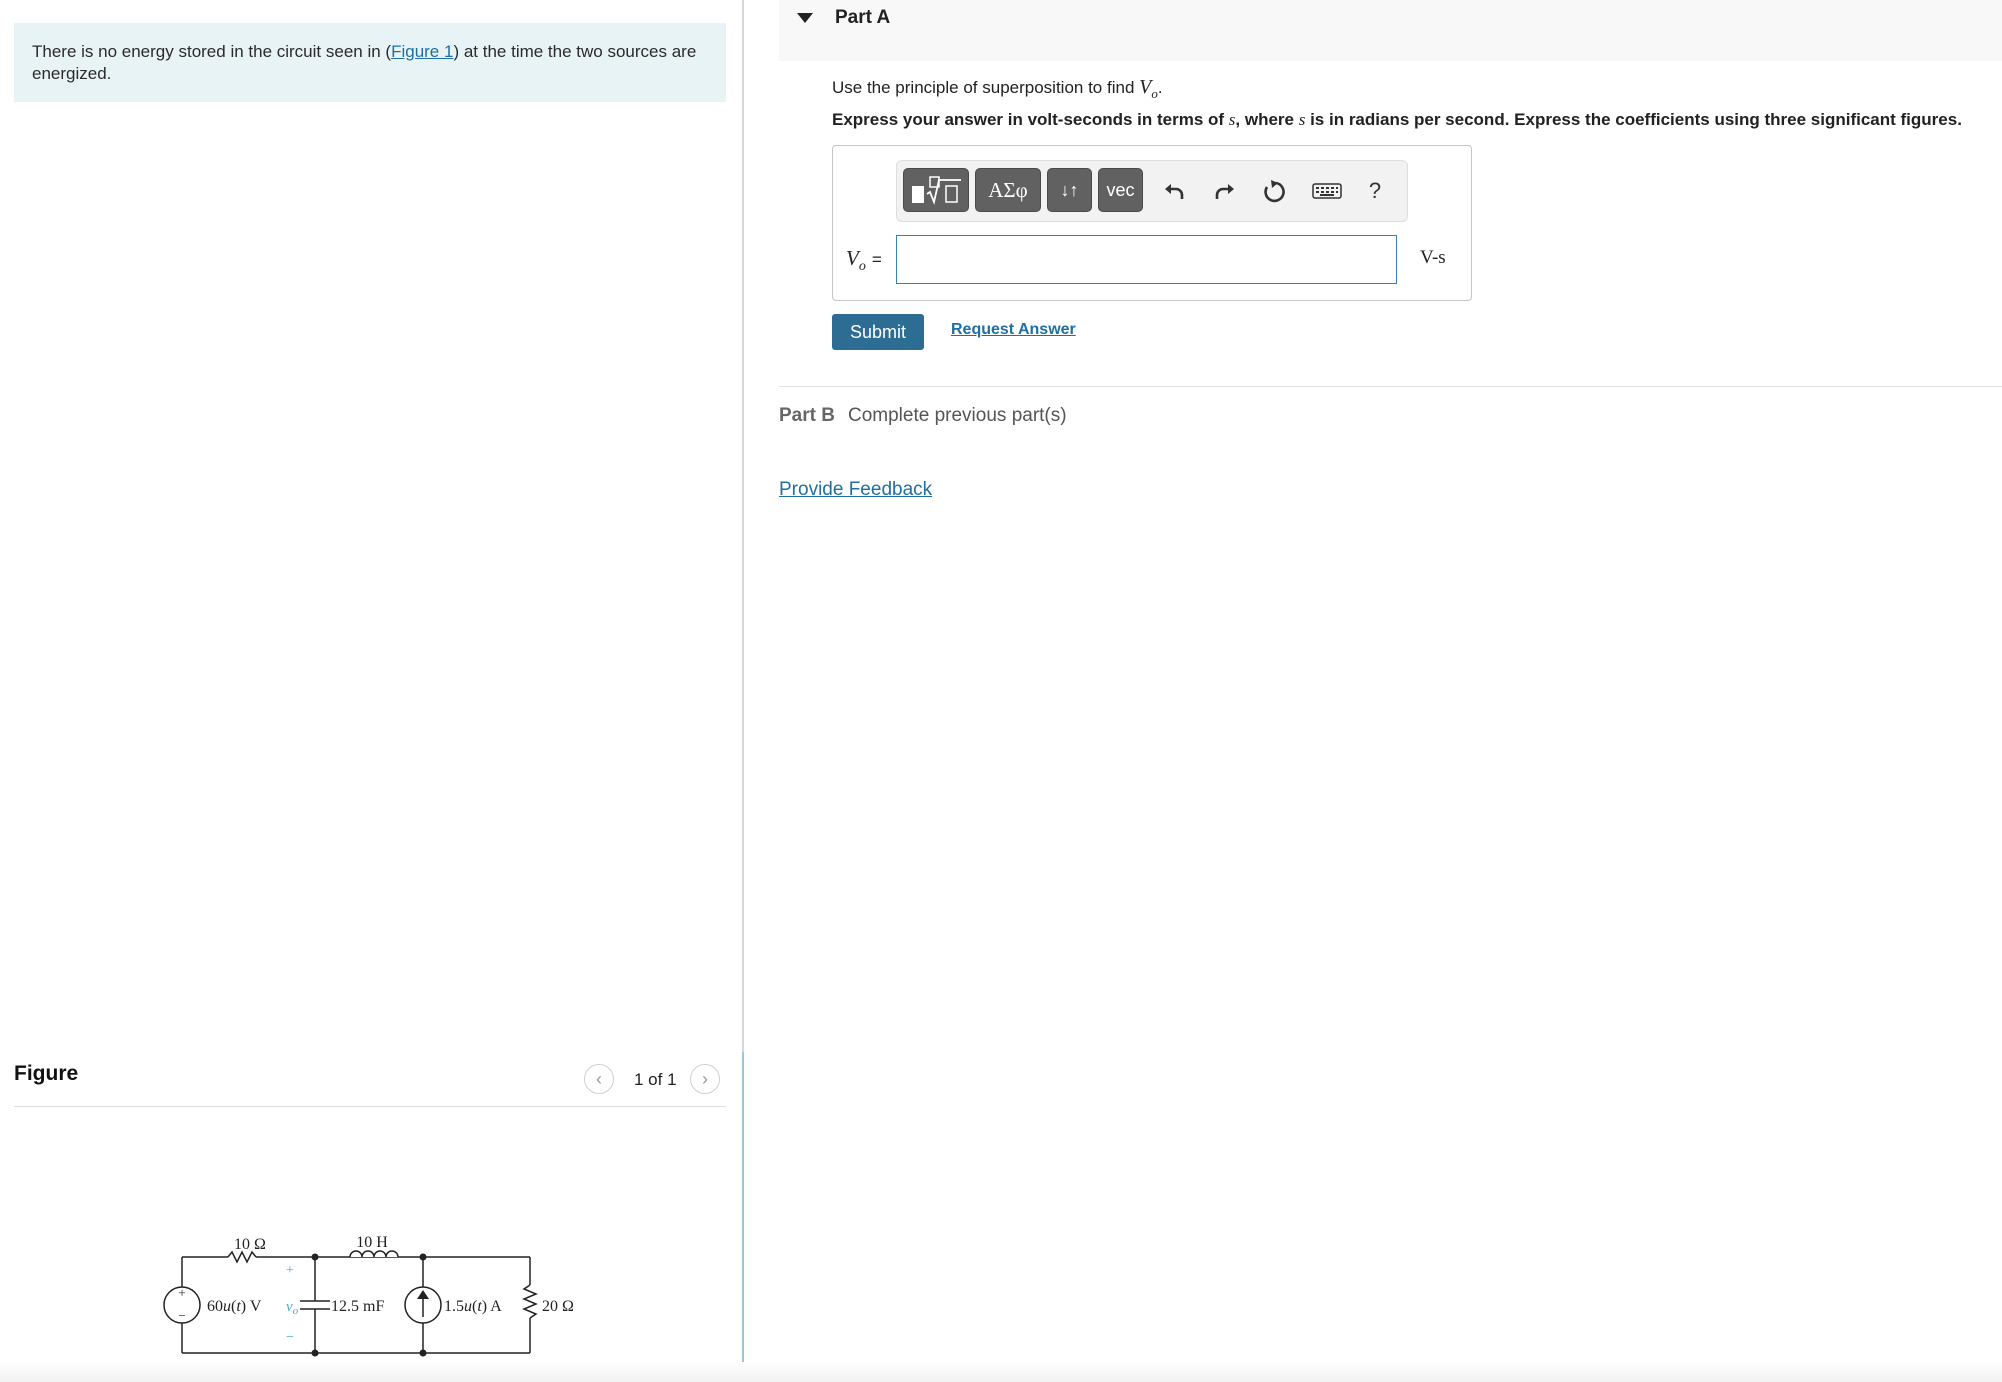  Describe the element at coordinates (878, 332) in the screenshot. I see `submit-button: Submit` at that location.